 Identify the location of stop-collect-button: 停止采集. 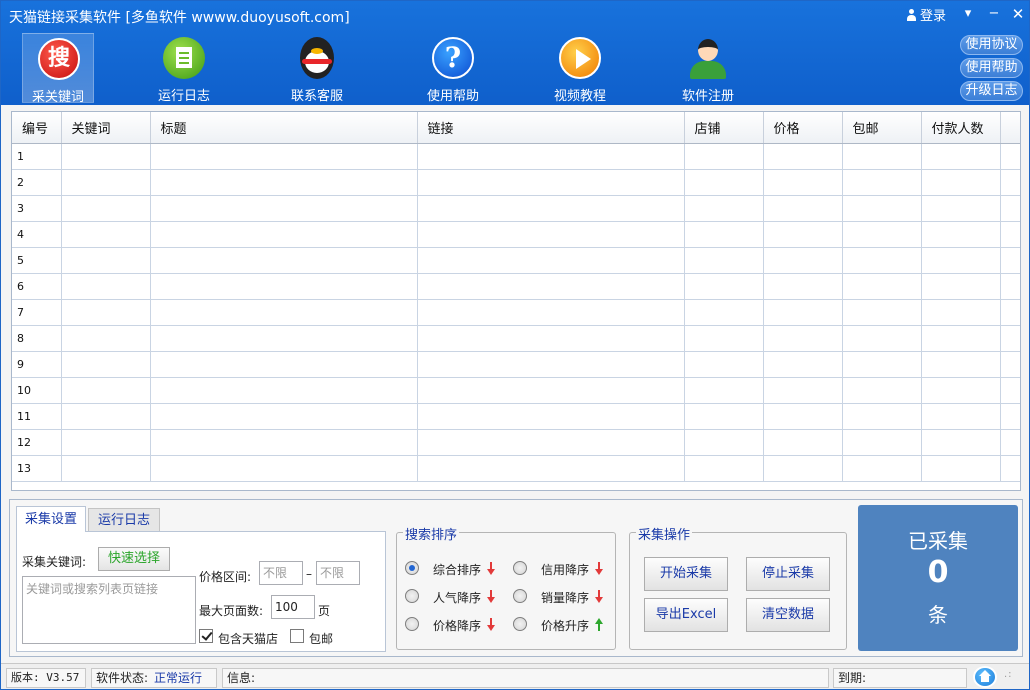
(788, 574).